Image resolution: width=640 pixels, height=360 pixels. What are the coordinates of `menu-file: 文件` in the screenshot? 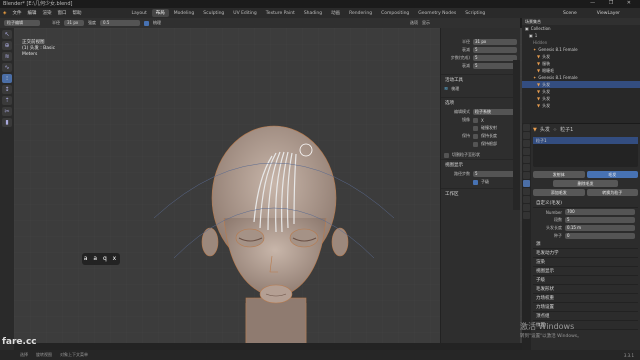 It's located at (16, 13).